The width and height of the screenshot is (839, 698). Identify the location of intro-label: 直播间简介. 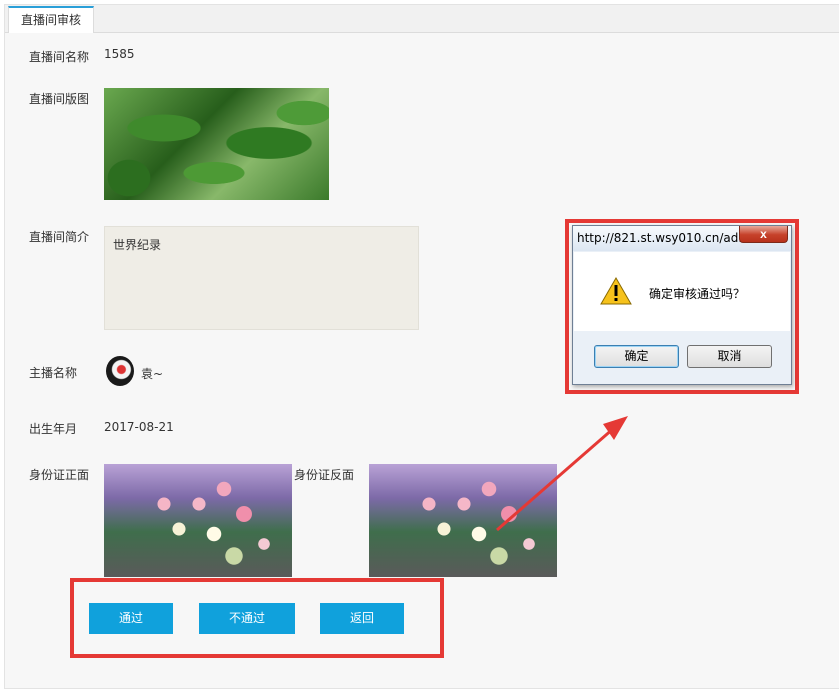
(59, 237).